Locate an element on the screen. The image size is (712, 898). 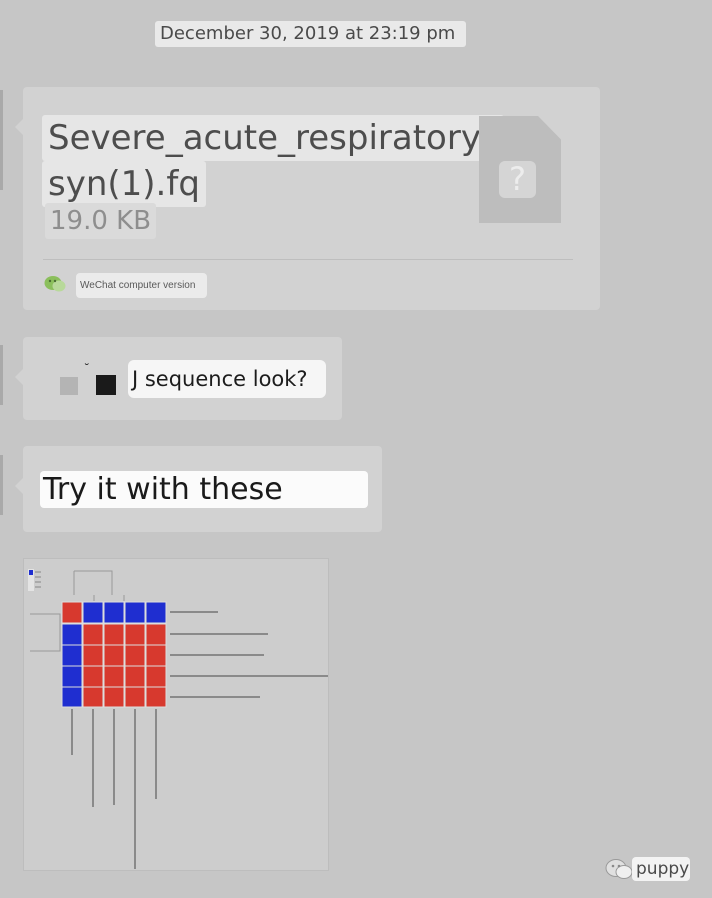
file-size: 19.0 KB is located at coordinates (101, 221).